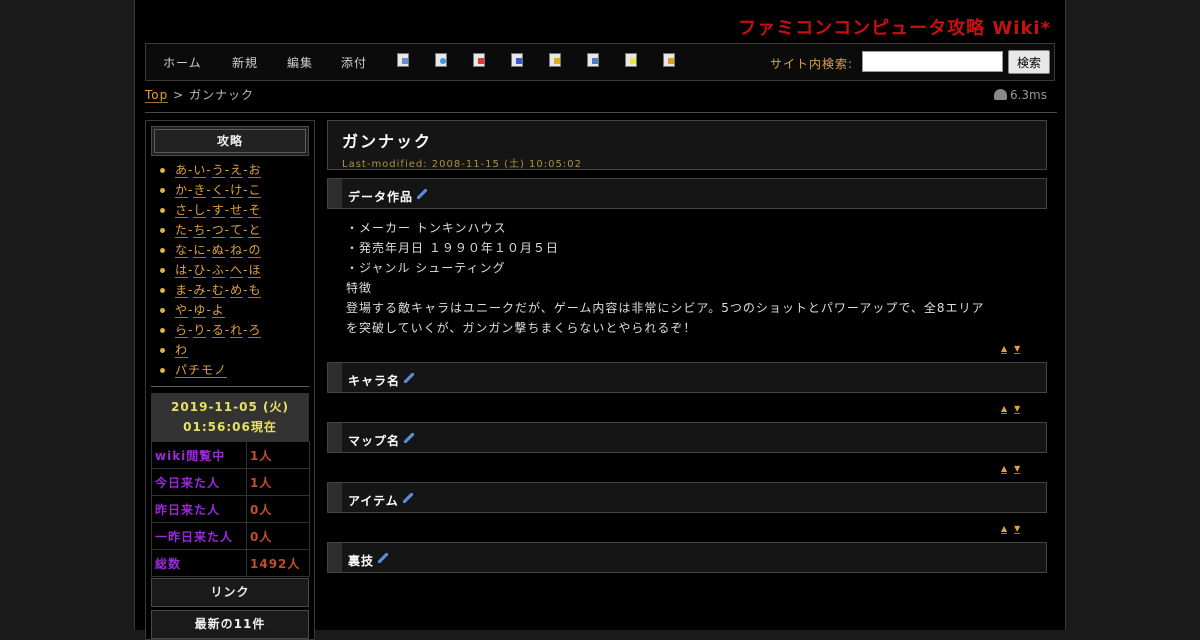  Describe the element at coordinates (218, 190) in the screenshot. I see `kana-link: く` at that location.